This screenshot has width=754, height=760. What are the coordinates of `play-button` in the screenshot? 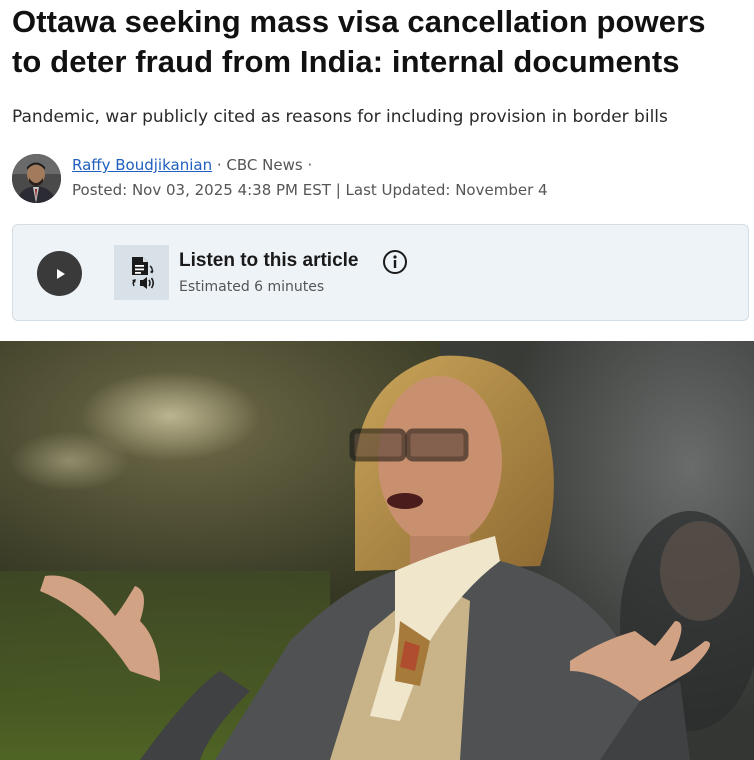 It's located at (59, 273).